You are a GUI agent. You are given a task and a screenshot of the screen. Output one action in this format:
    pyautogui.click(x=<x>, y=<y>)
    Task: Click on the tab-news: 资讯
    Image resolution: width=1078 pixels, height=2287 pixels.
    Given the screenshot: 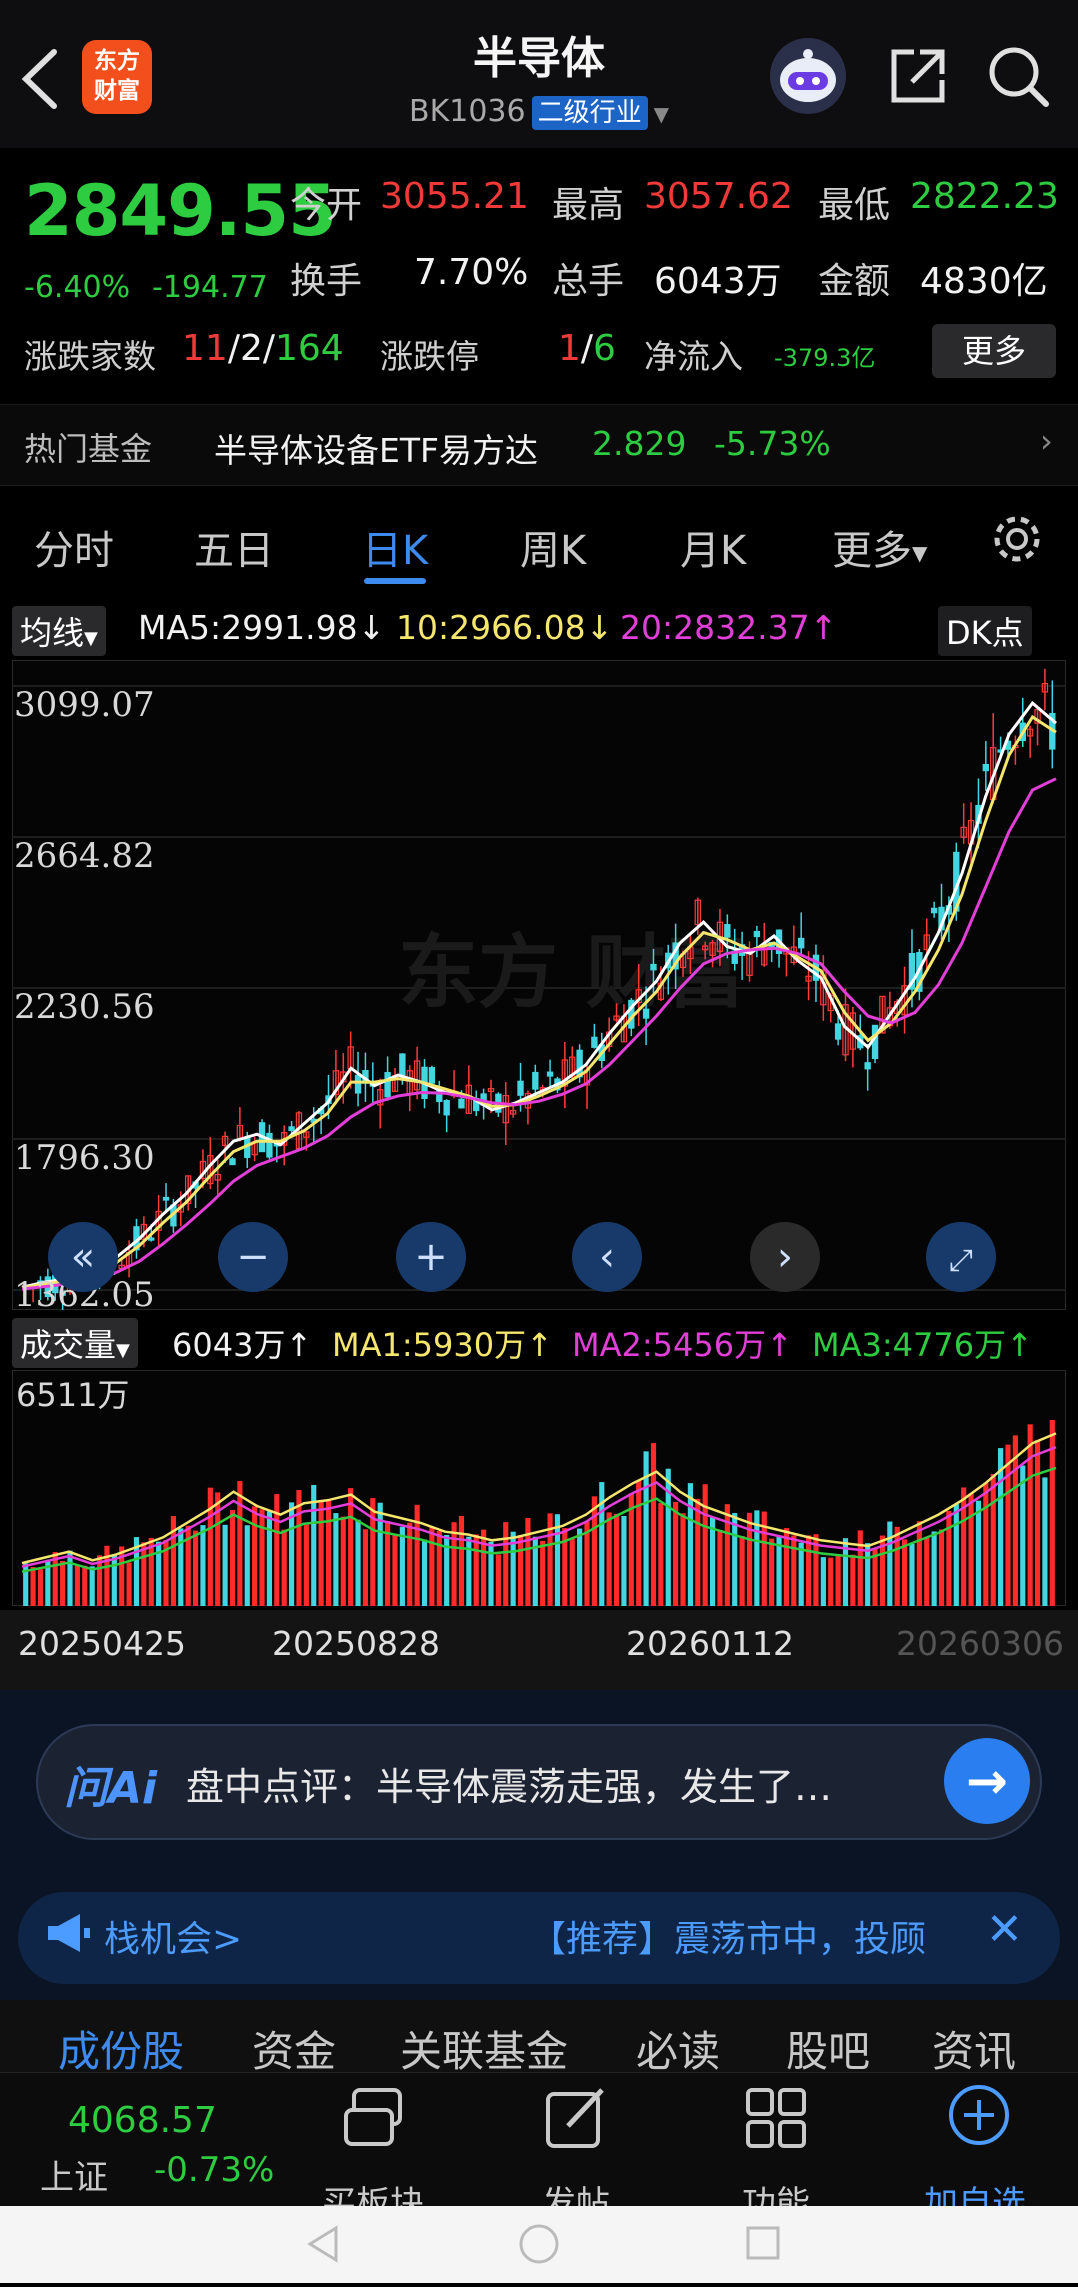 What is the action you would take?
    pyautogui.click(x=974, y=2048)
    